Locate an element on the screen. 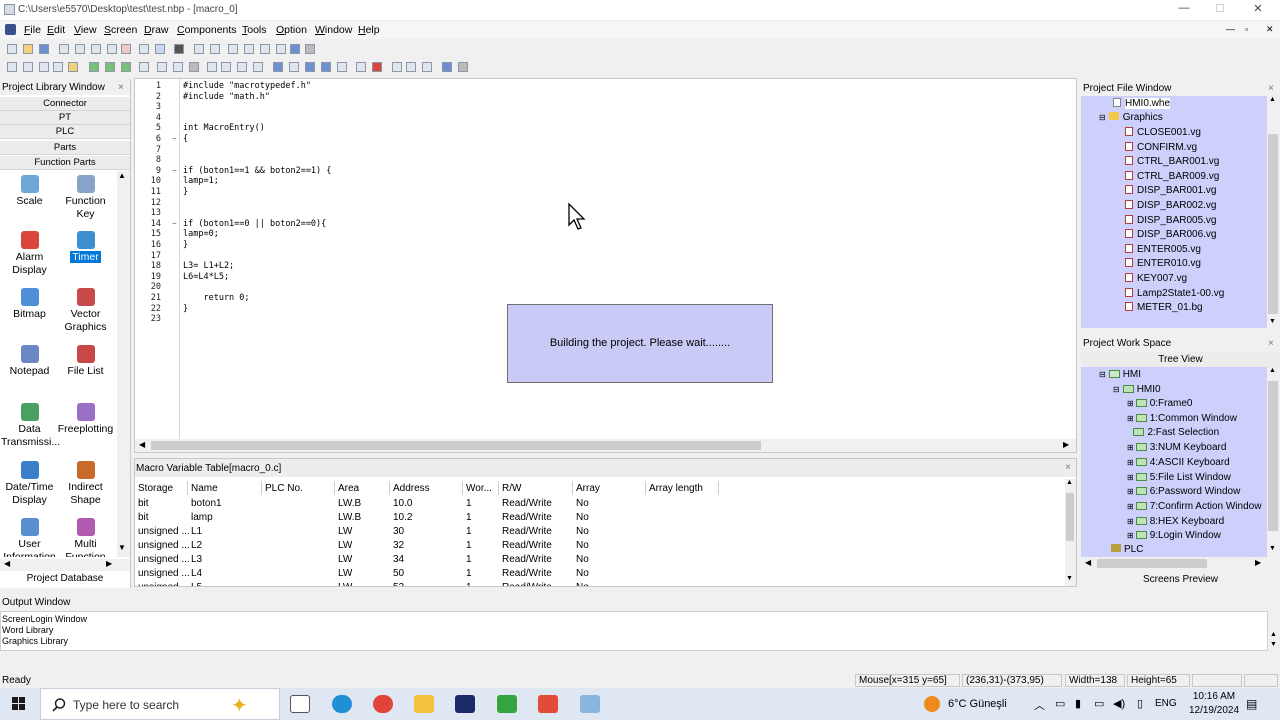 The image size is (1280, 720). column-header: Array length is located at coordinates (682, 488).